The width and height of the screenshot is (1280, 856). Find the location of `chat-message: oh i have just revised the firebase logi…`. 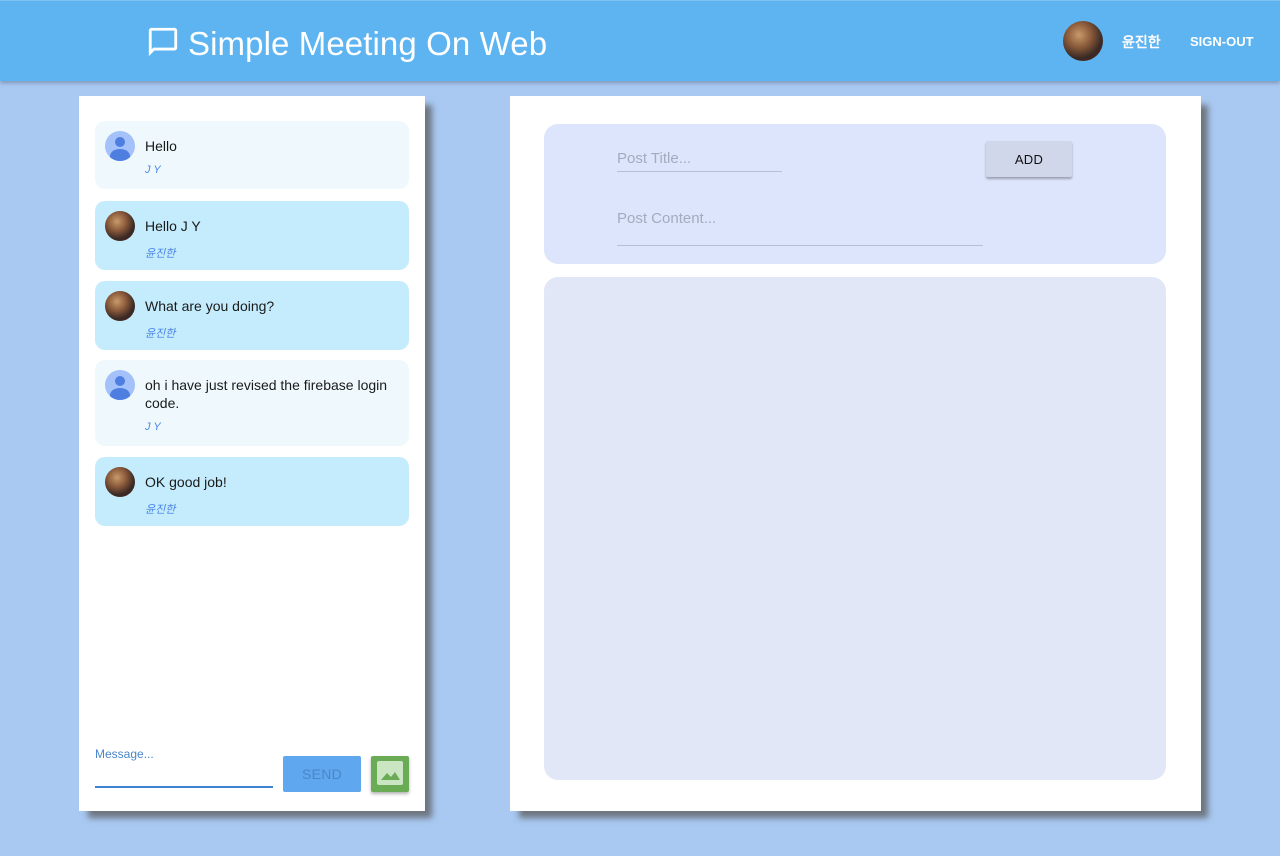

chat-message: oh i have just revised the firebase logi… is located at coordinates (252, 403).